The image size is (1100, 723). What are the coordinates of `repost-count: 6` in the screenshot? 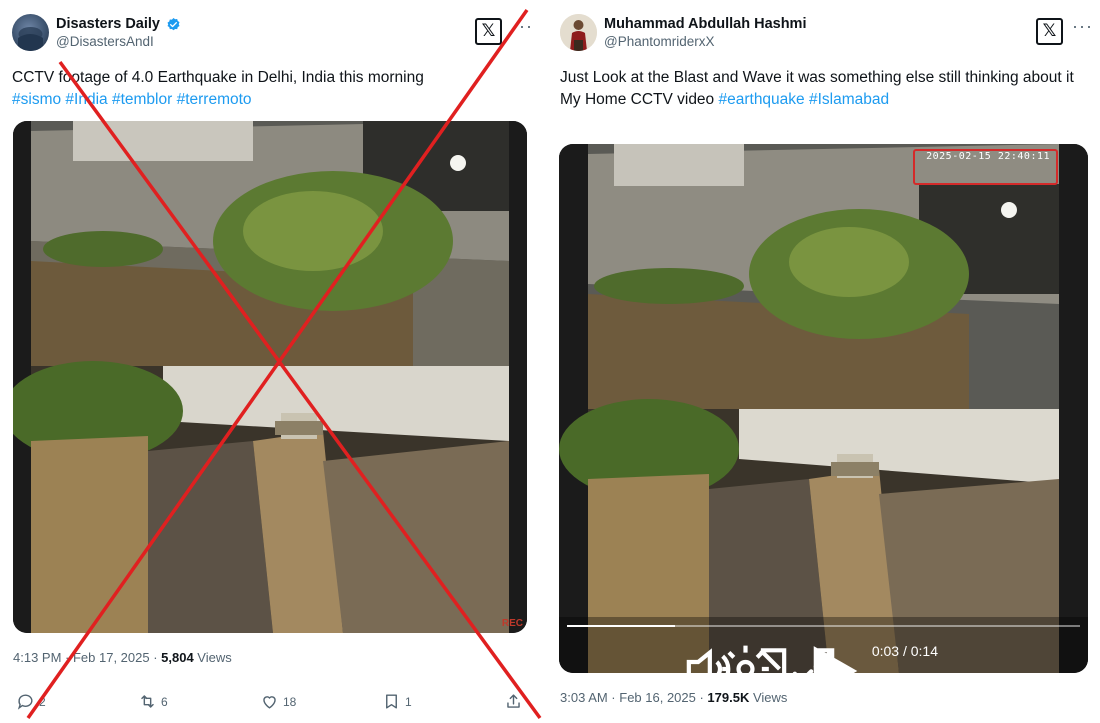 It's located at (164, 701).